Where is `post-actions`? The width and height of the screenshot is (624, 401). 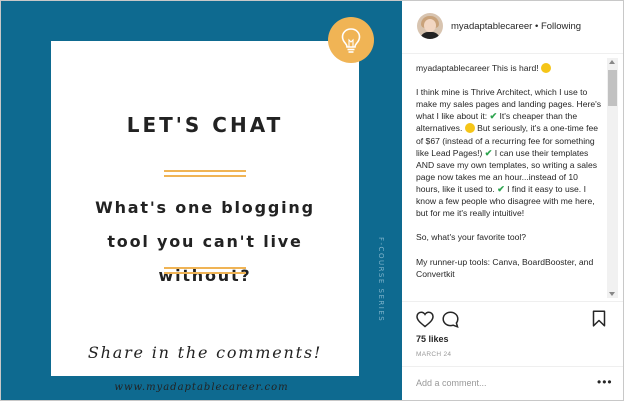 post-actions is located at coordinates (513, 320).